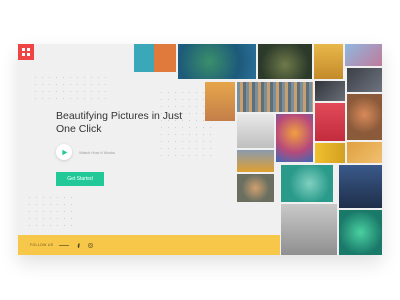  I want to click on photo-studio, so click(364, 80).